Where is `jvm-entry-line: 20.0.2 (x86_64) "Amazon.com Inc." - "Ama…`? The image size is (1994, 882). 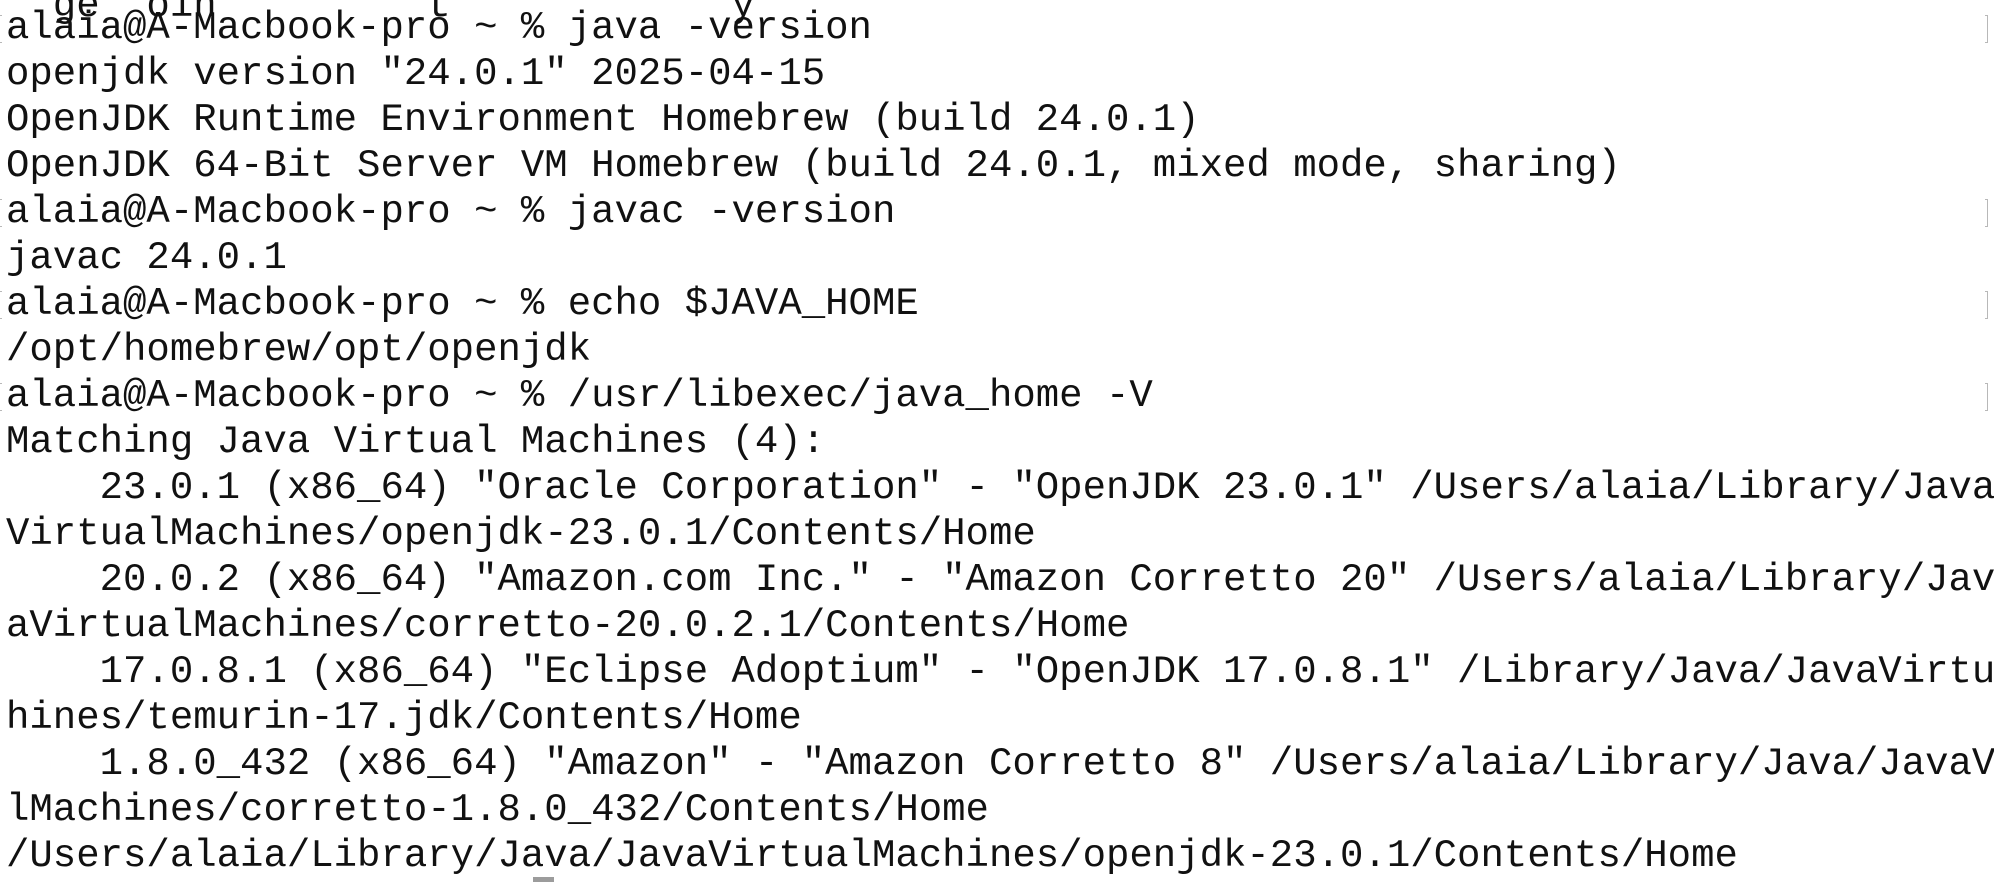
jvm-entry-line: 20.0.2 (x86_64) "Amazon.com Inc." - "Ama… is located at coordinates (1000, 580).